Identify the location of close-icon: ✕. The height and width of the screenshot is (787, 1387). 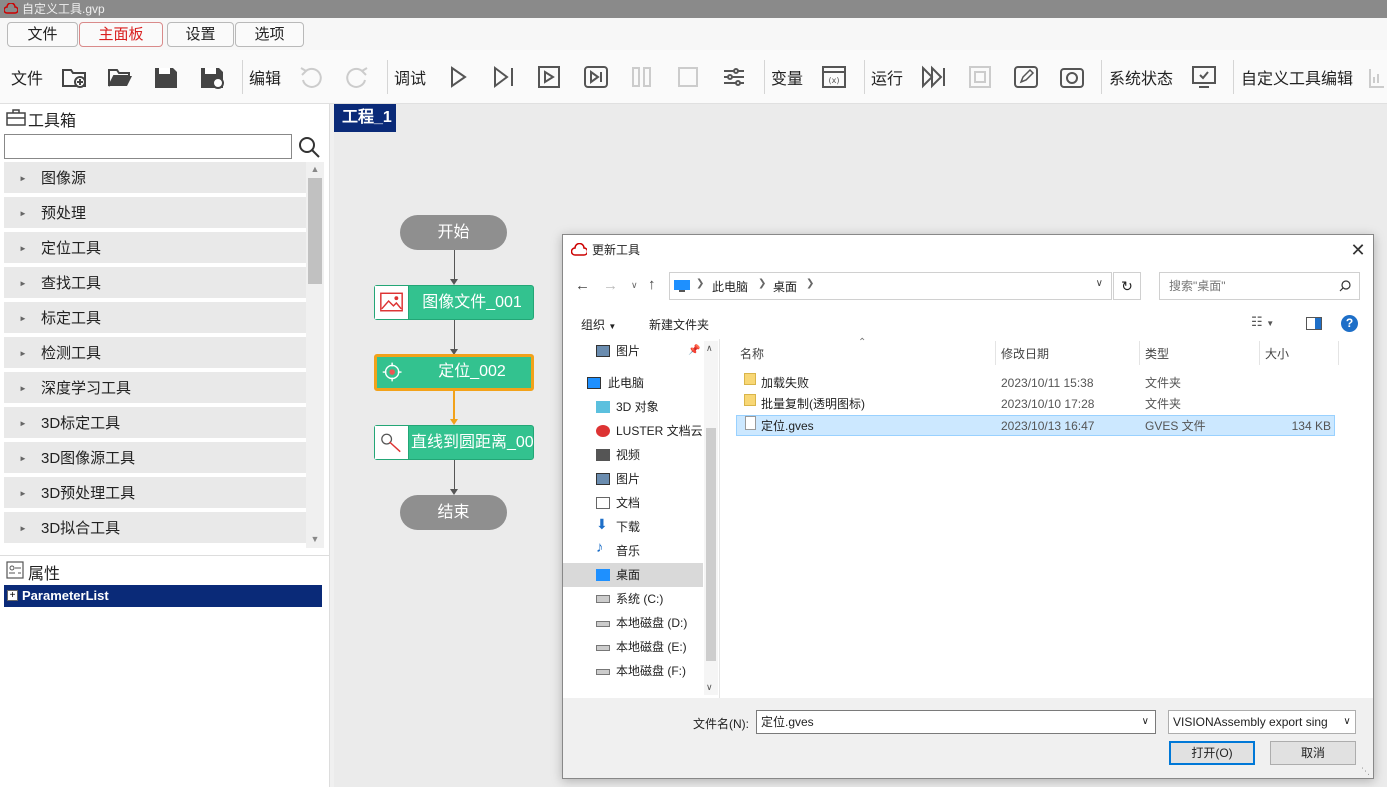
(1358, 250).